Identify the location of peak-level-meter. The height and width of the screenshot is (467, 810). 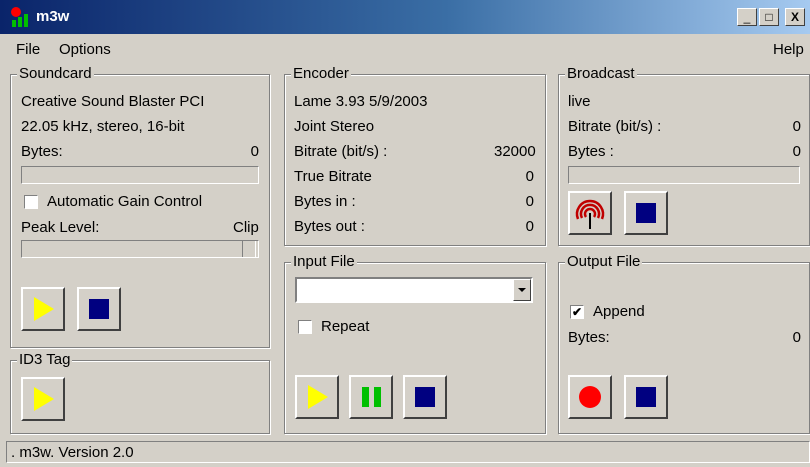
(140, 249).